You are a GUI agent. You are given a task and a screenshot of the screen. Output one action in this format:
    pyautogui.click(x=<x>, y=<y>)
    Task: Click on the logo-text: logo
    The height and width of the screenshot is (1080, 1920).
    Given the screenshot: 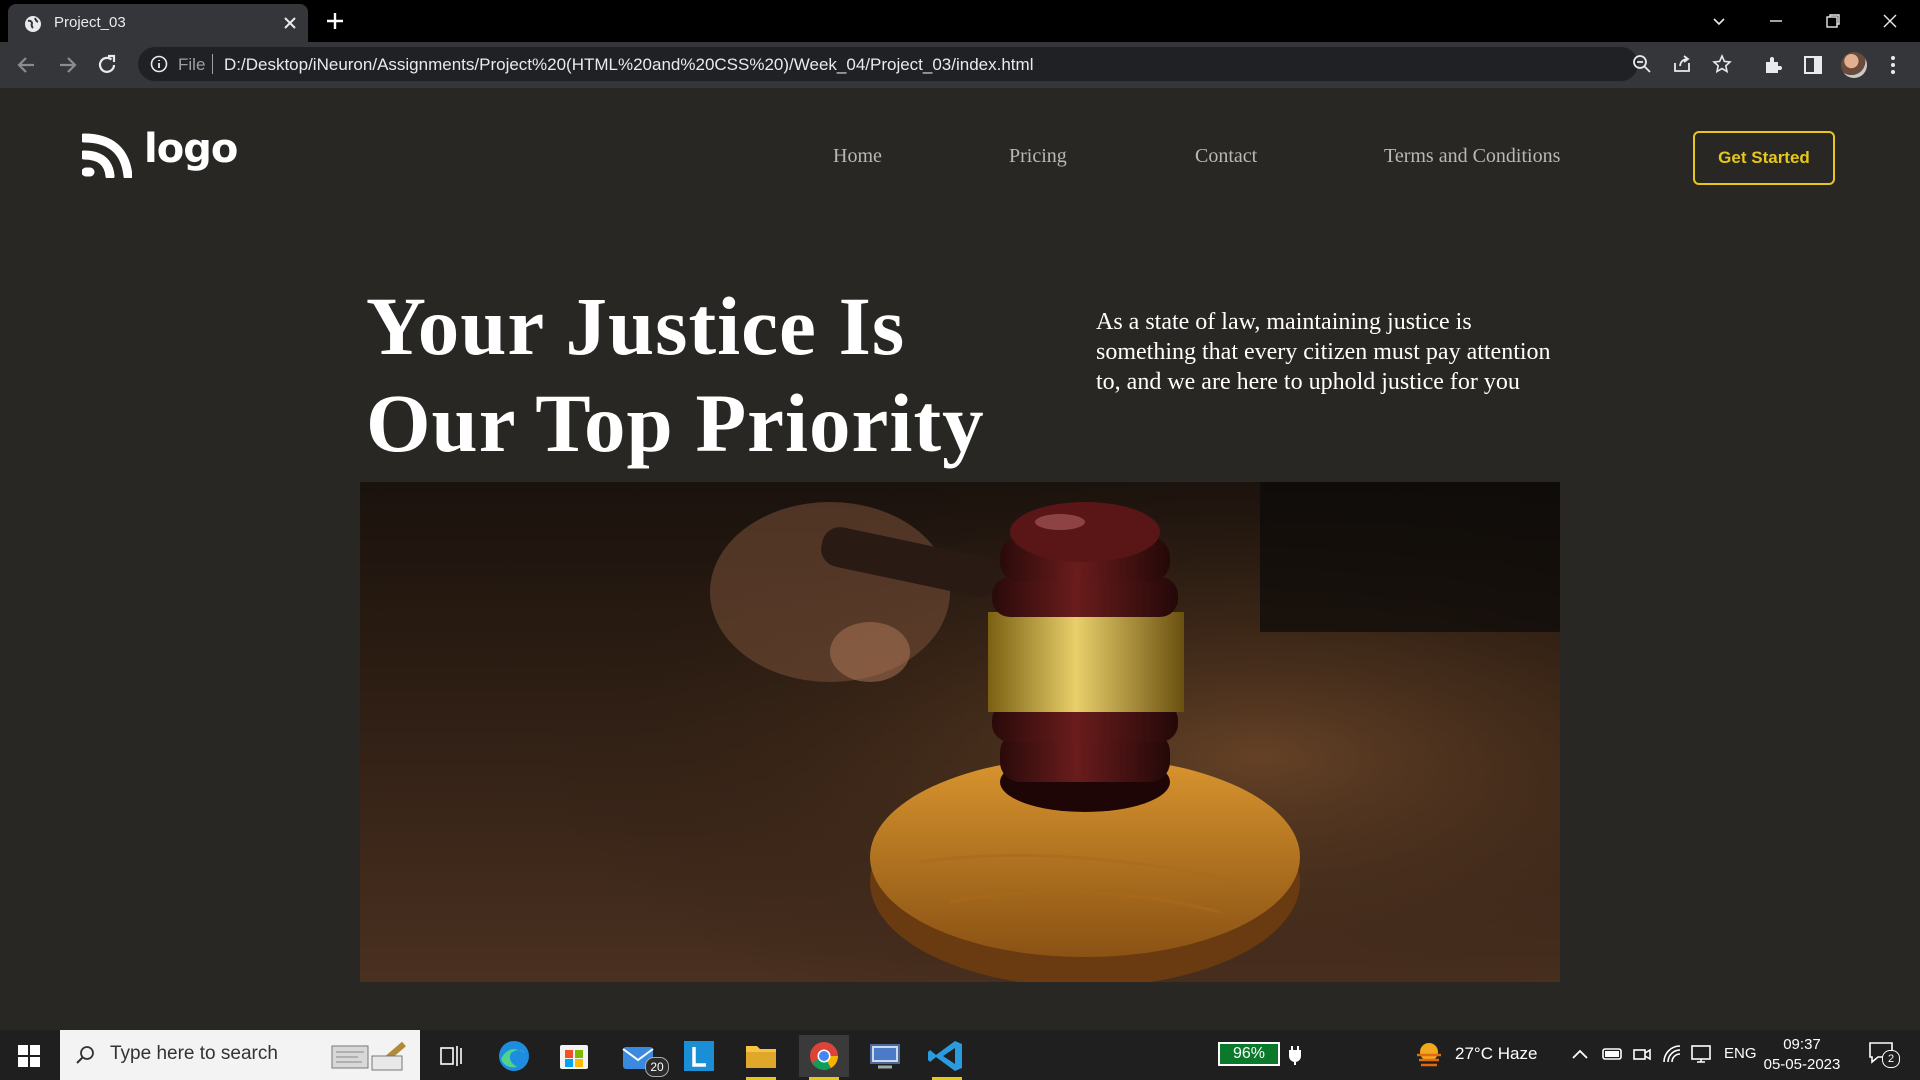 What is the action you would take?
    pyautogui.click(x=191, y=149)
    